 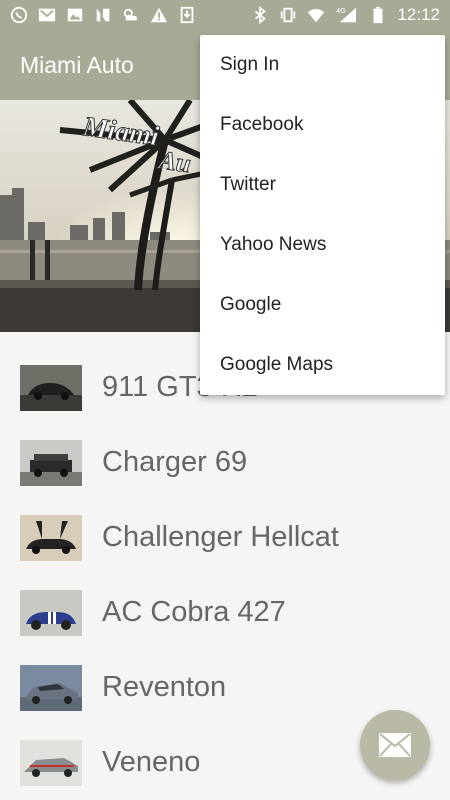 What do you see at coordinates (159, 15) in the screenshot?
I see `warning-icon` at bounding box center [159, 15].